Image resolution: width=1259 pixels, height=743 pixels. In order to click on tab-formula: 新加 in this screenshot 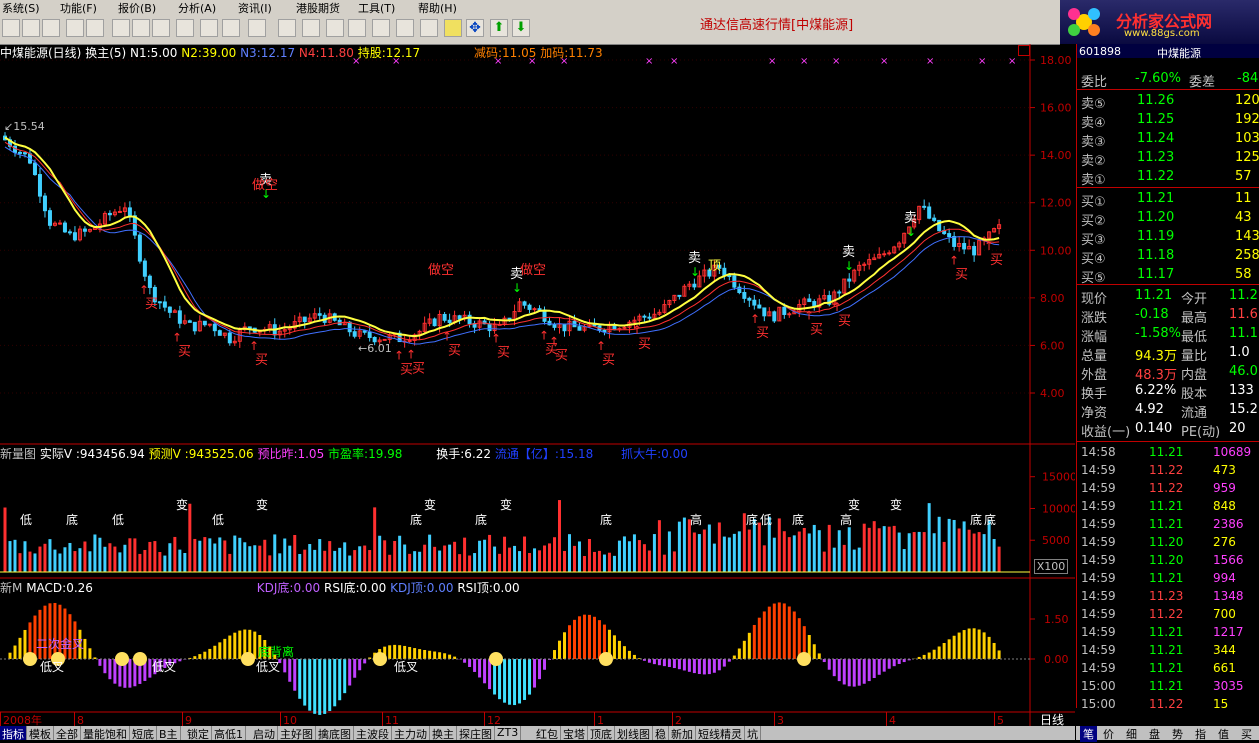, I will do `click(682, 733)`.